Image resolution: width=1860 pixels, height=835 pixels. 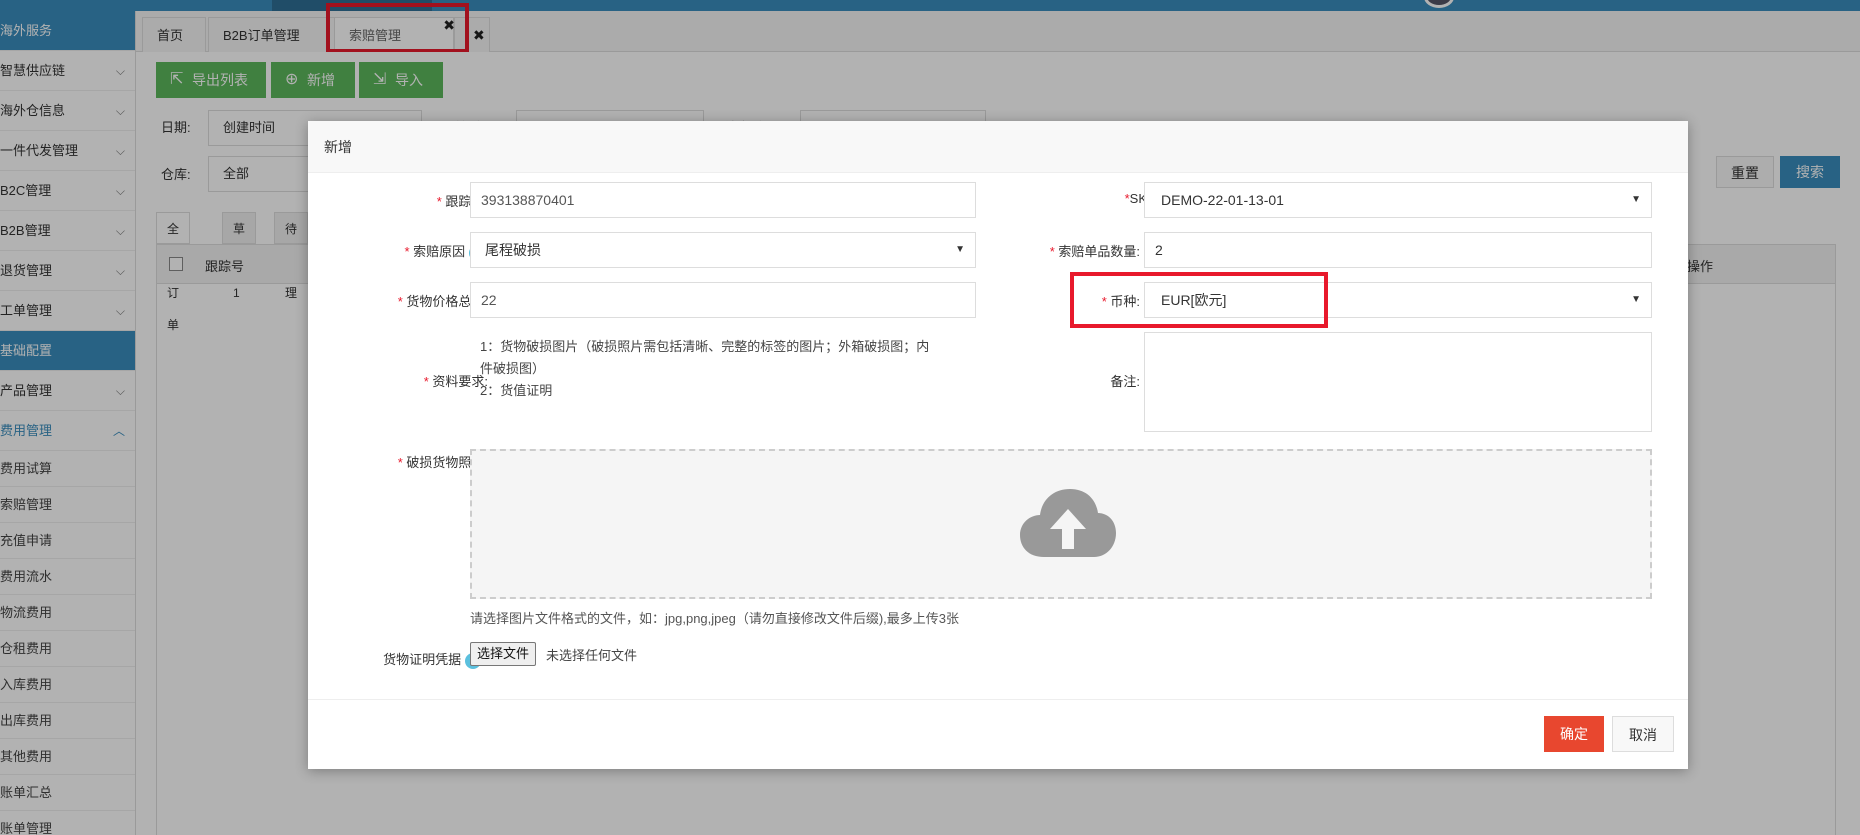 What do you see at coordinates (723, 300) in the screenshot?
I see `price-total-field: 22` at bounding box center [723, 300].